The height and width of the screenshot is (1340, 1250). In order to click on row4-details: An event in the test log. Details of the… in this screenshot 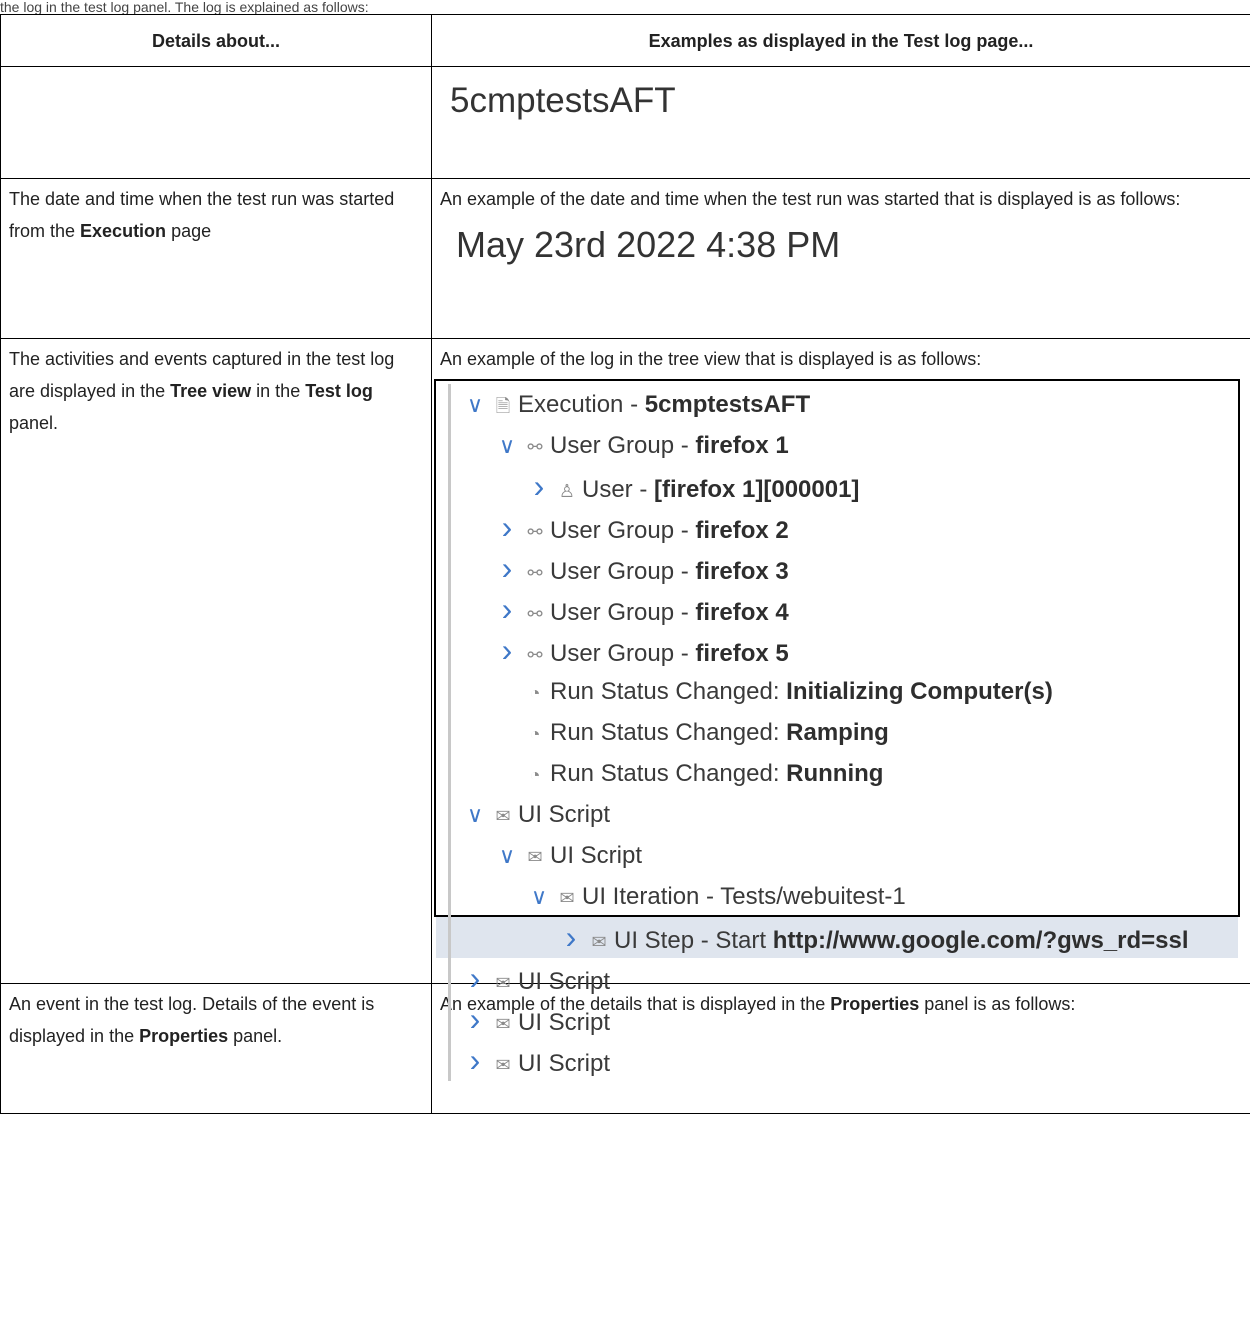, I will do `click(216, 1048)`.